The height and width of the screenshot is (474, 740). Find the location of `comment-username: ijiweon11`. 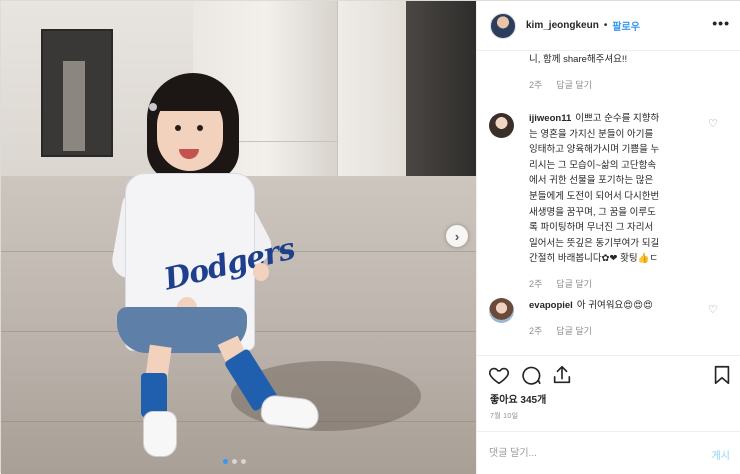

comment-username: ijiweon11 is located at coordinates (550, 118).